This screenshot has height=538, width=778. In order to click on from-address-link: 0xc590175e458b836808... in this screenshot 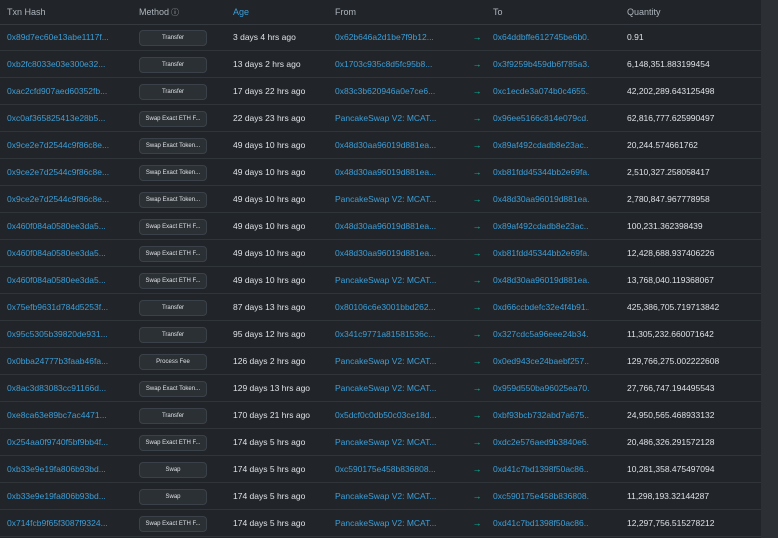, I will do `click(399, 469)`.